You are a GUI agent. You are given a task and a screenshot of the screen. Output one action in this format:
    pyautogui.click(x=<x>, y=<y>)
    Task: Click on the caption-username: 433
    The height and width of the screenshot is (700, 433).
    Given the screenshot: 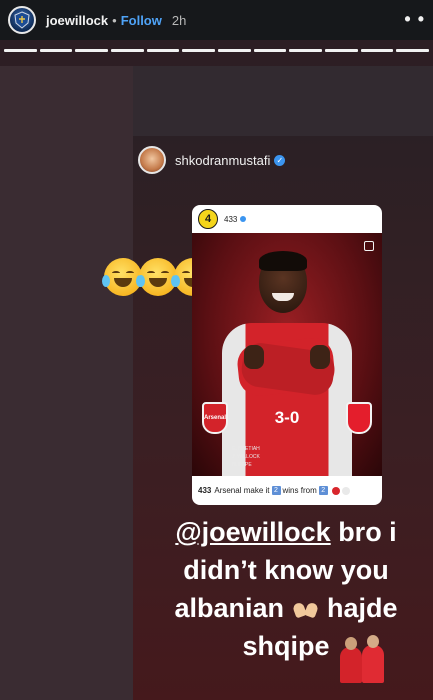 What is the action you would take?
    pyautogui.click(x=205, y=490)
    